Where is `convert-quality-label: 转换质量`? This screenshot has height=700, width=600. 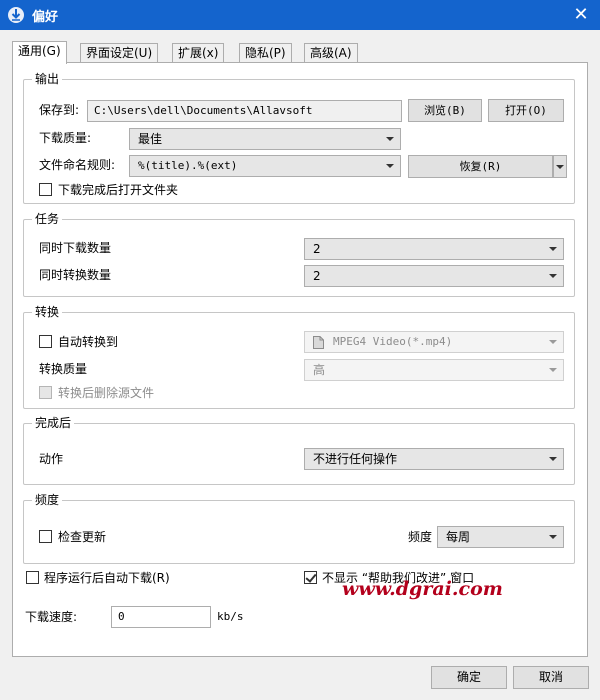
convert-quality-label: 转换质量 is located at coordinates (63, 369).